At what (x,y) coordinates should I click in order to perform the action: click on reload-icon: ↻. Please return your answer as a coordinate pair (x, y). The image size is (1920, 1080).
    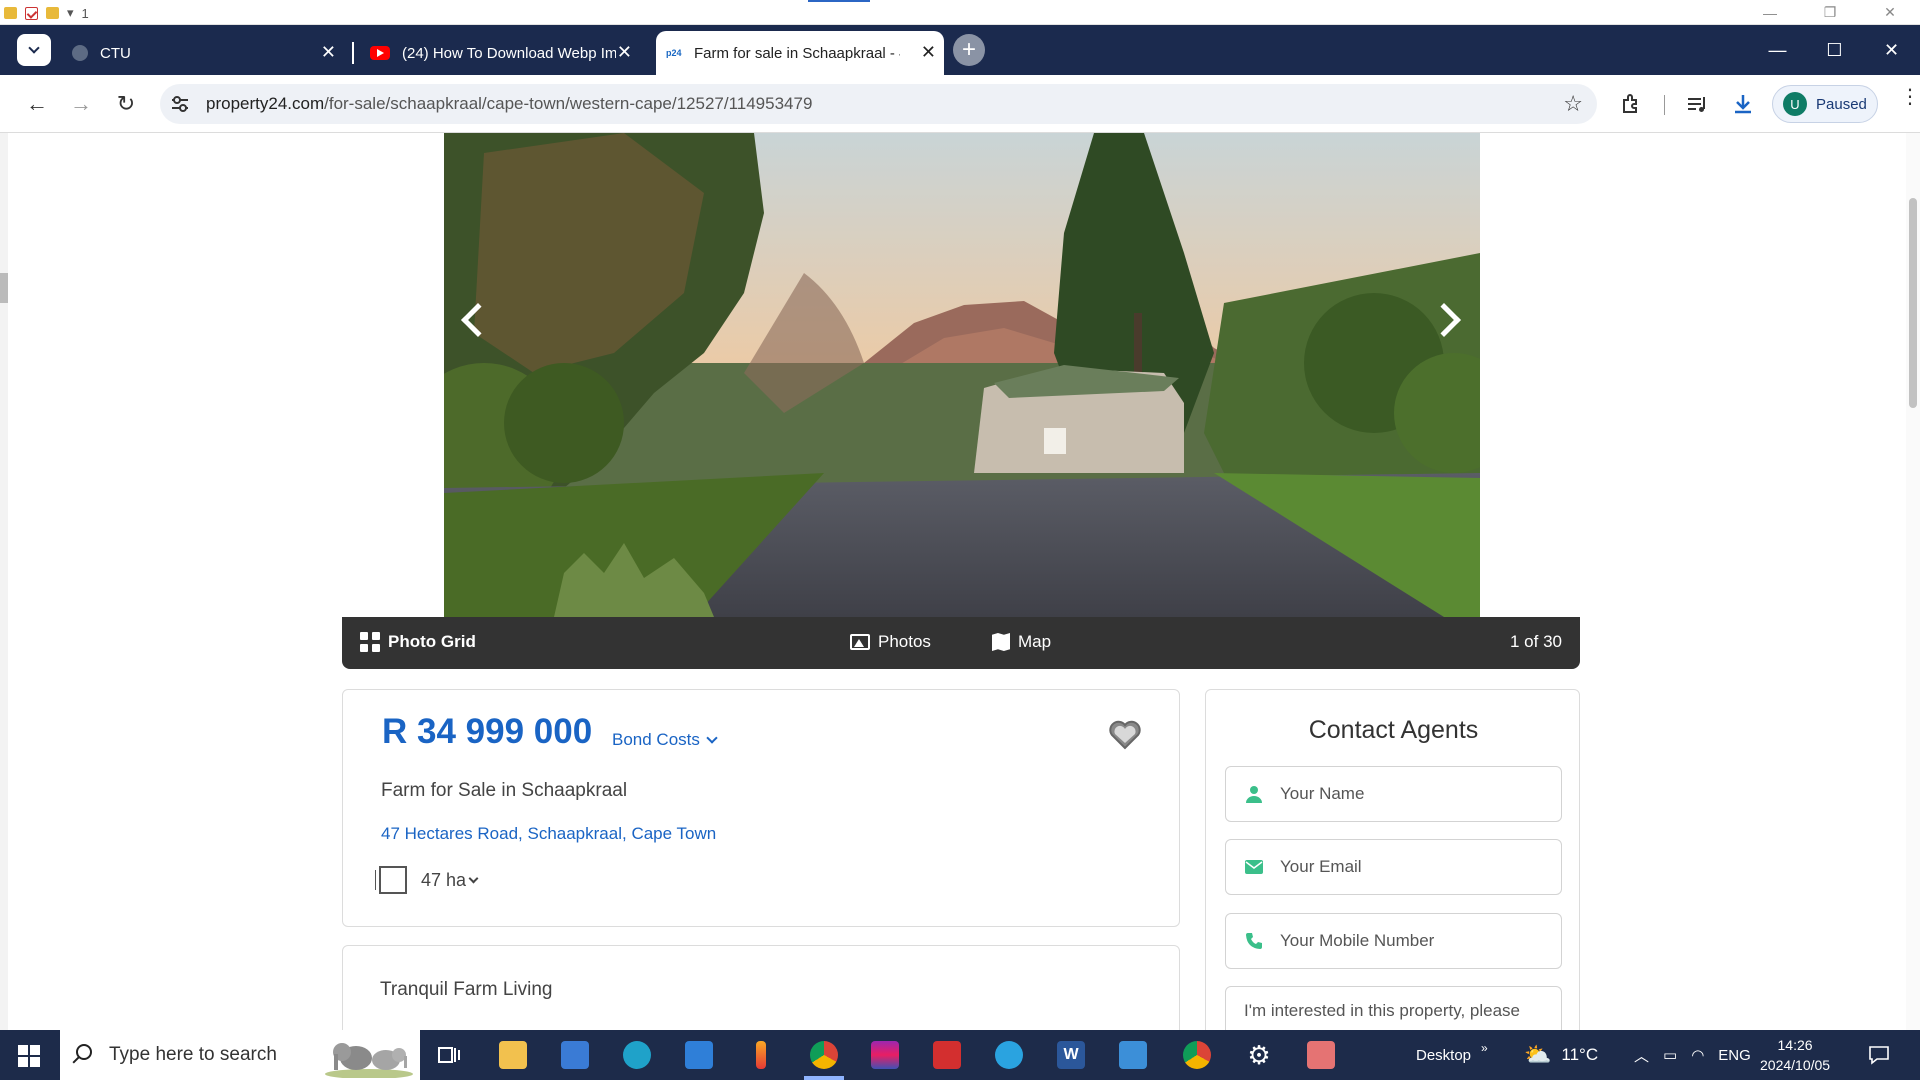
    Looking at the image, I should click on (126, 104).